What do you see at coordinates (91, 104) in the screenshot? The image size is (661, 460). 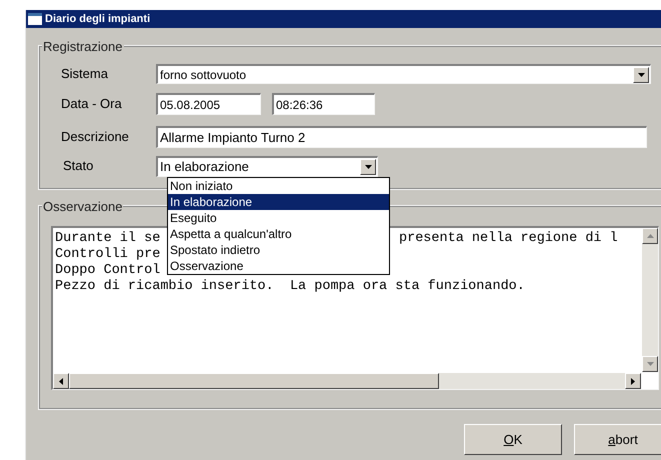 I see `field-label: Data - Ora` at bounding box center [91, 104].